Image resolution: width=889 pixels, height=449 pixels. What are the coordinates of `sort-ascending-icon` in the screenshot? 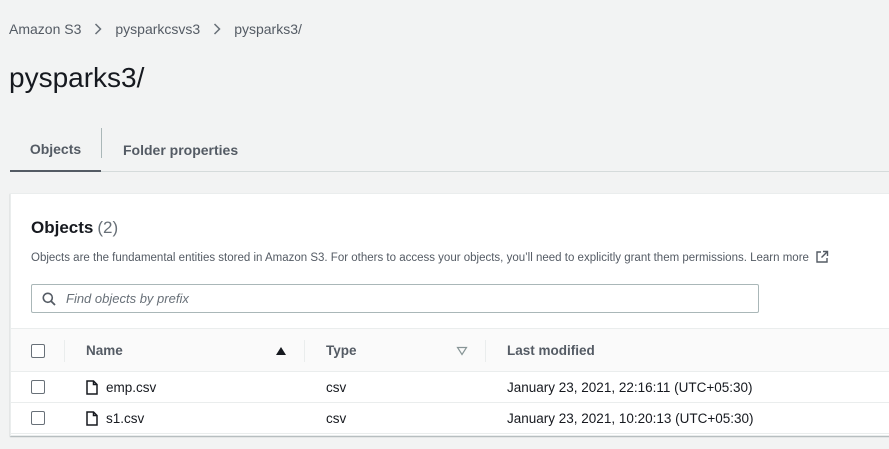 It's located at (281, 351).